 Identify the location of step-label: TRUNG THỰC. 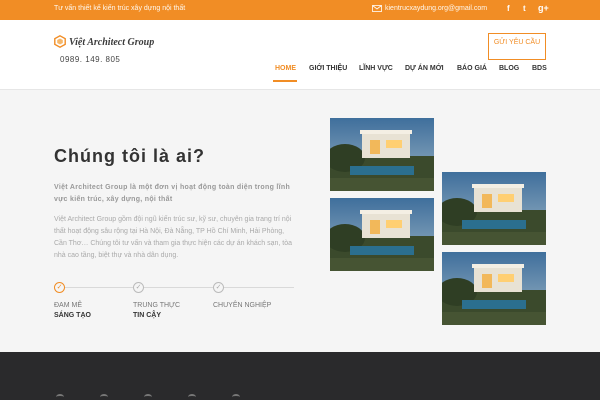
(157, 305).